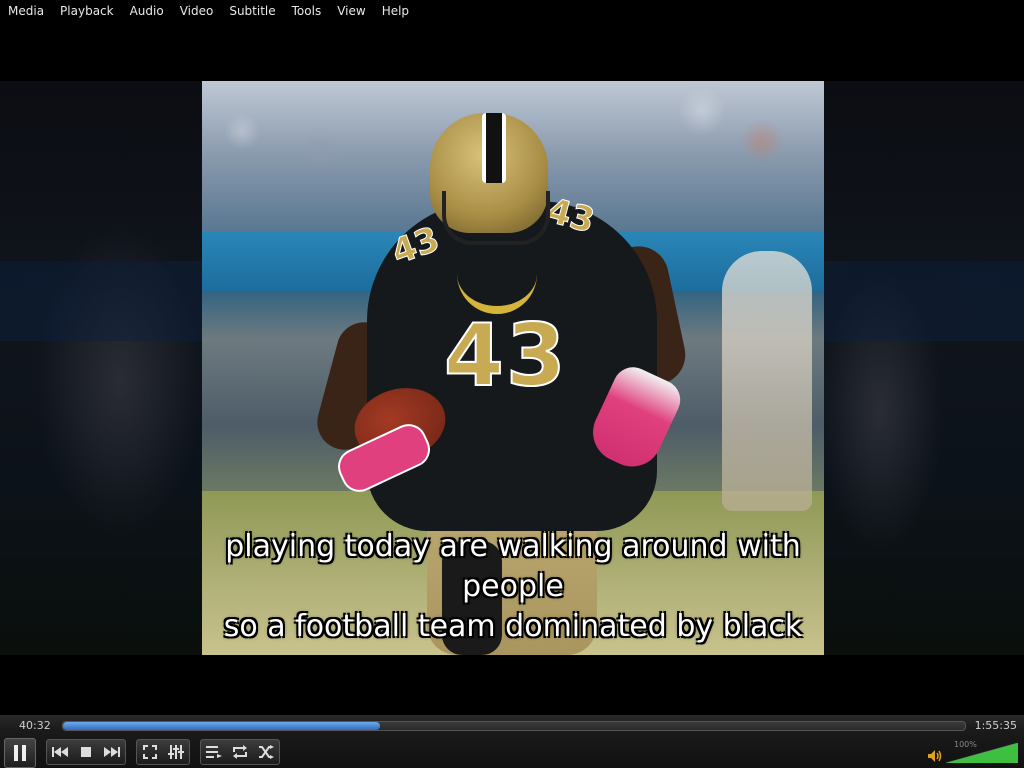 The height and width of the screenshot is (768, 1024). Describe the element at coordinates (513, 626) in the screenshot. I see `subtitle-line: so a football team dominated by black` at that location.